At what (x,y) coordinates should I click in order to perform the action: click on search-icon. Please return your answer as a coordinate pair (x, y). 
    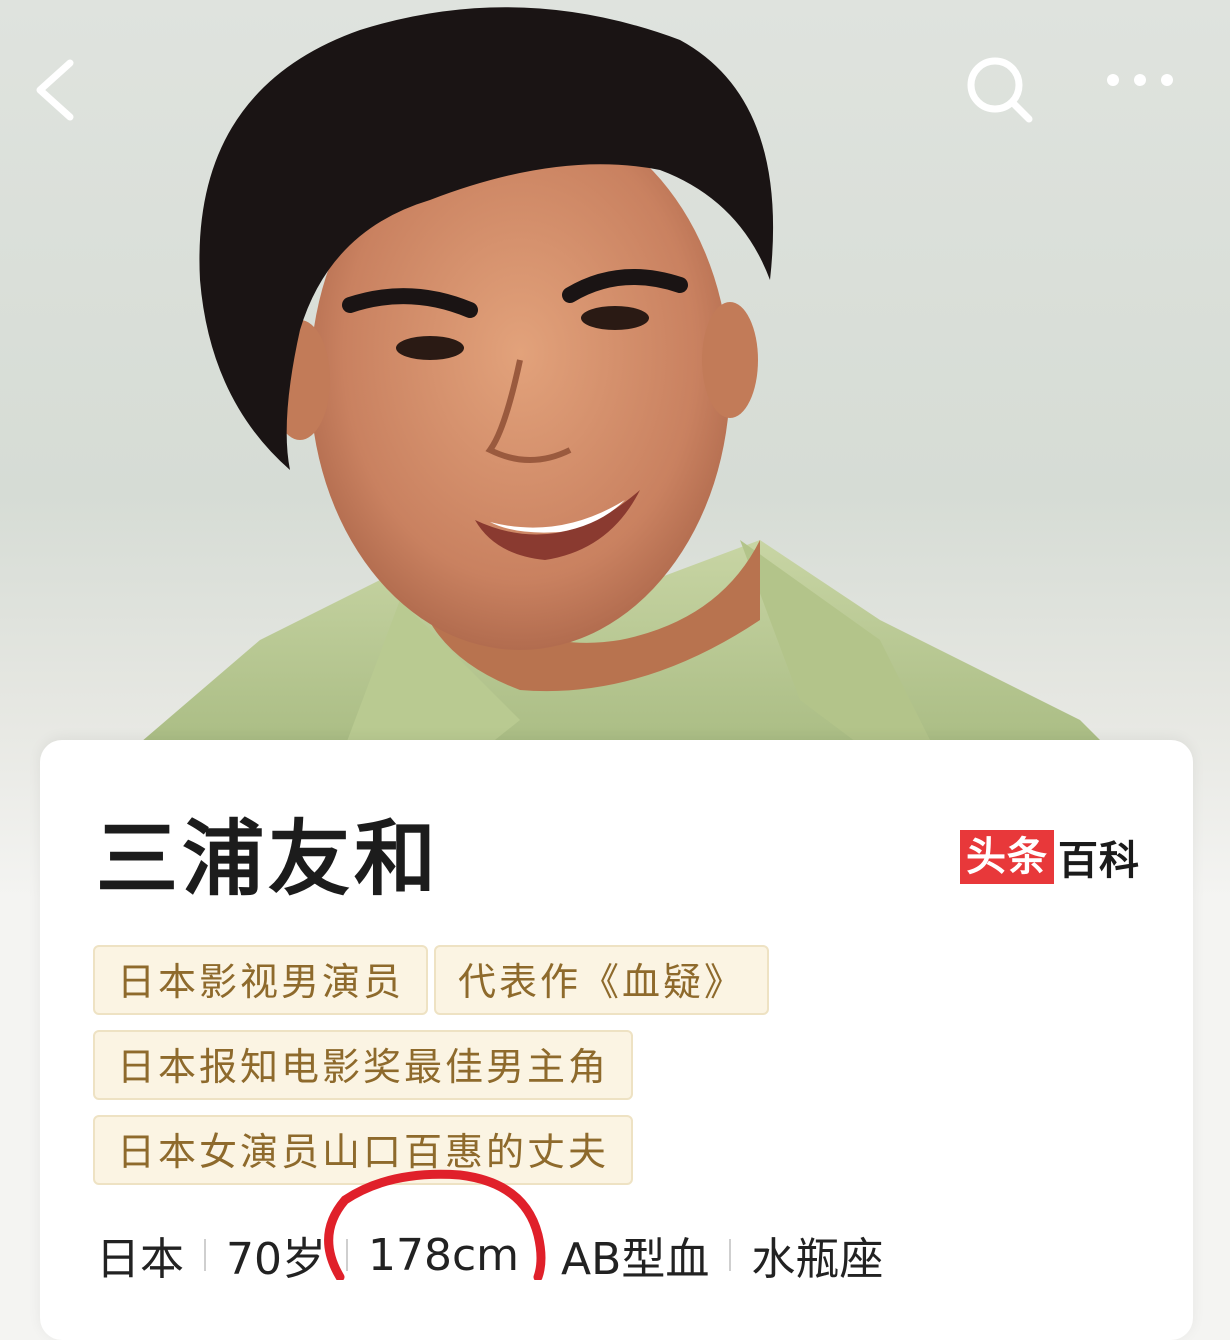
    Looking at the image, I should click on (1000, 90).